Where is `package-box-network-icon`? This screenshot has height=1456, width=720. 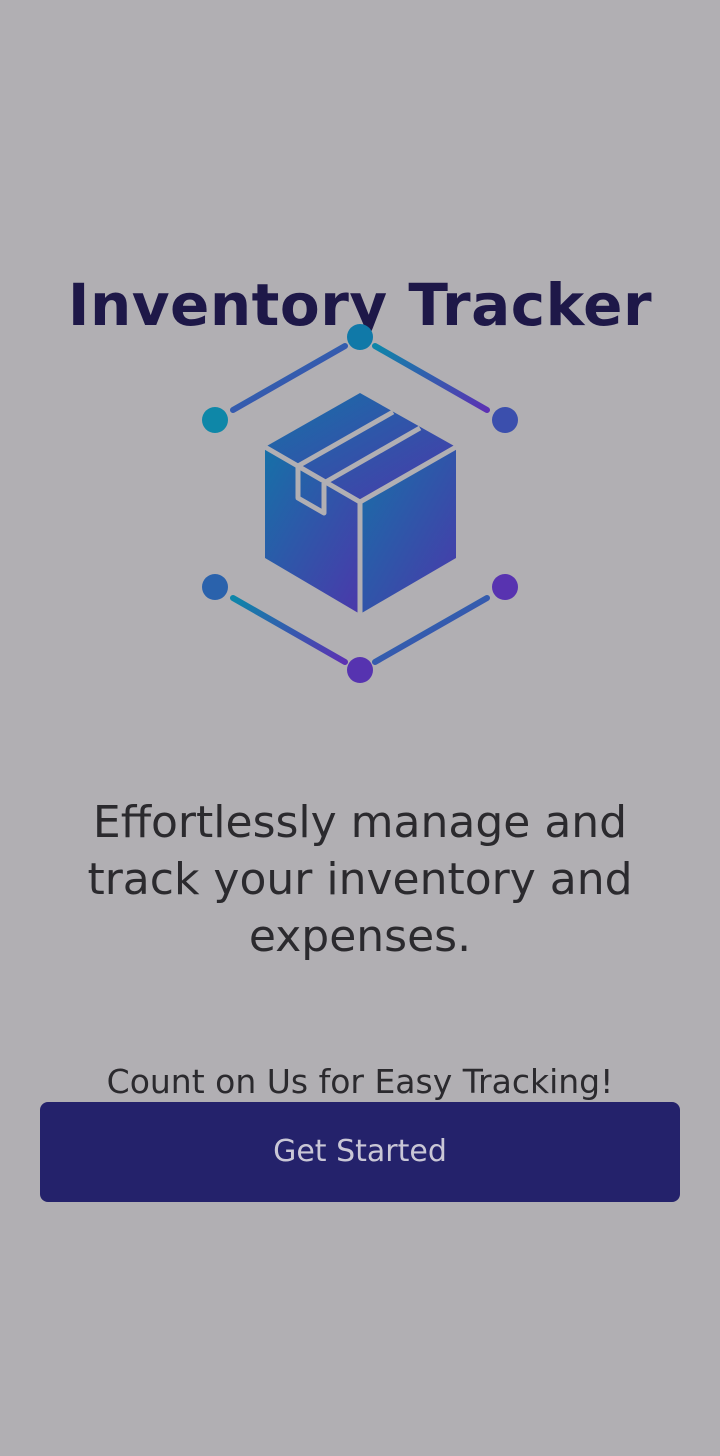 package-box-network-icon is located at coordinates (360, 503).